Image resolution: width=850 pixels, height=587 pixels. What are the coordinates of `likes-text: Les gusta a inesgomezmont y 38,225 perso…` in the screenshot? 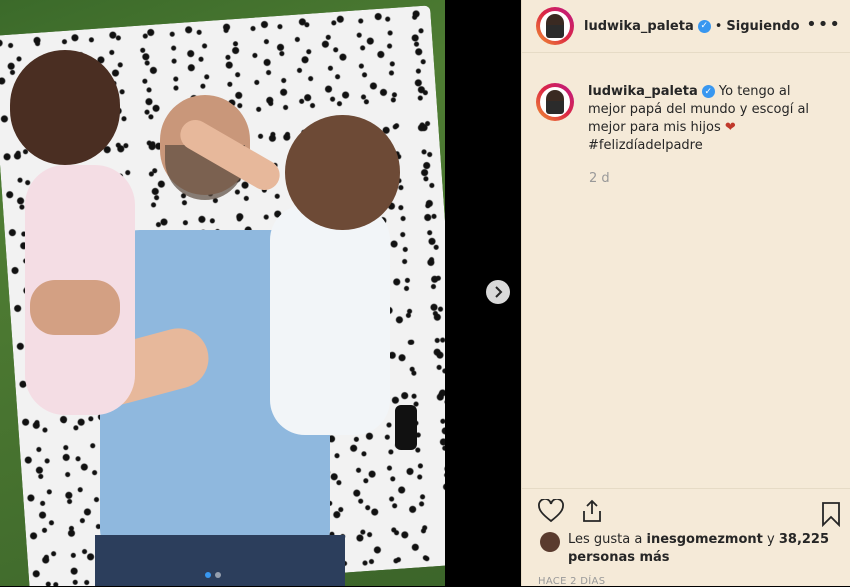 It's located at (699, 548).